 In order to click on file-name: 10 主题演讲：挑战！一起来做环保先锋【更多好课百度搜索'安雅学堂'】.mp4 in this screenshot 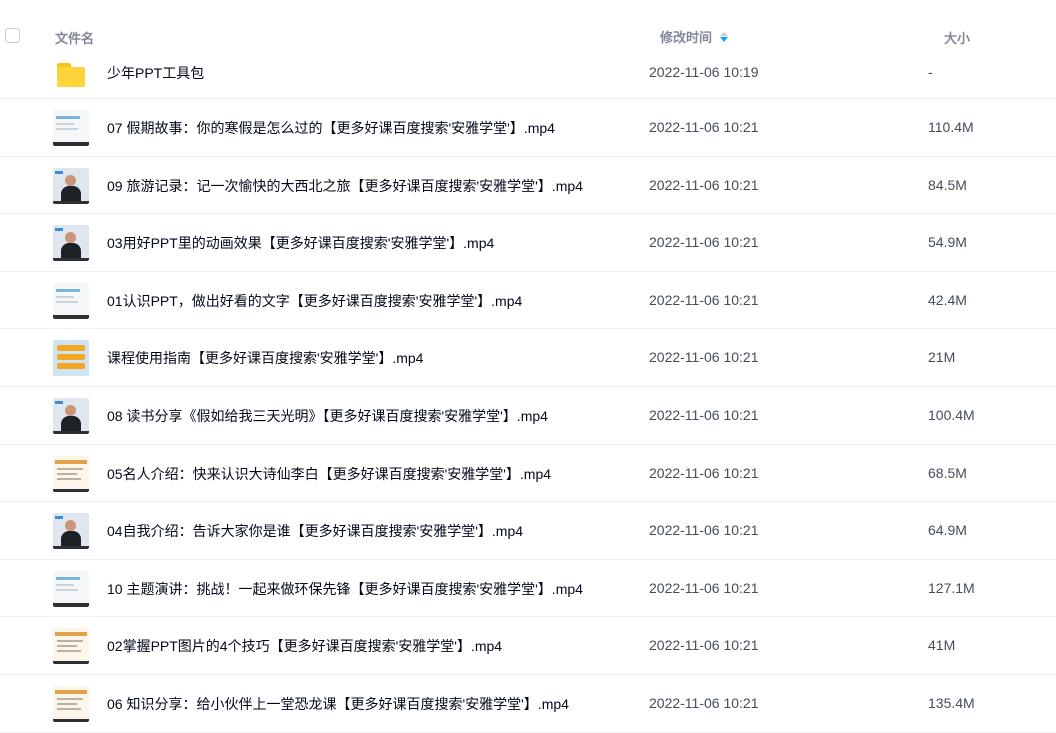, I will do `click(345, 589)`.